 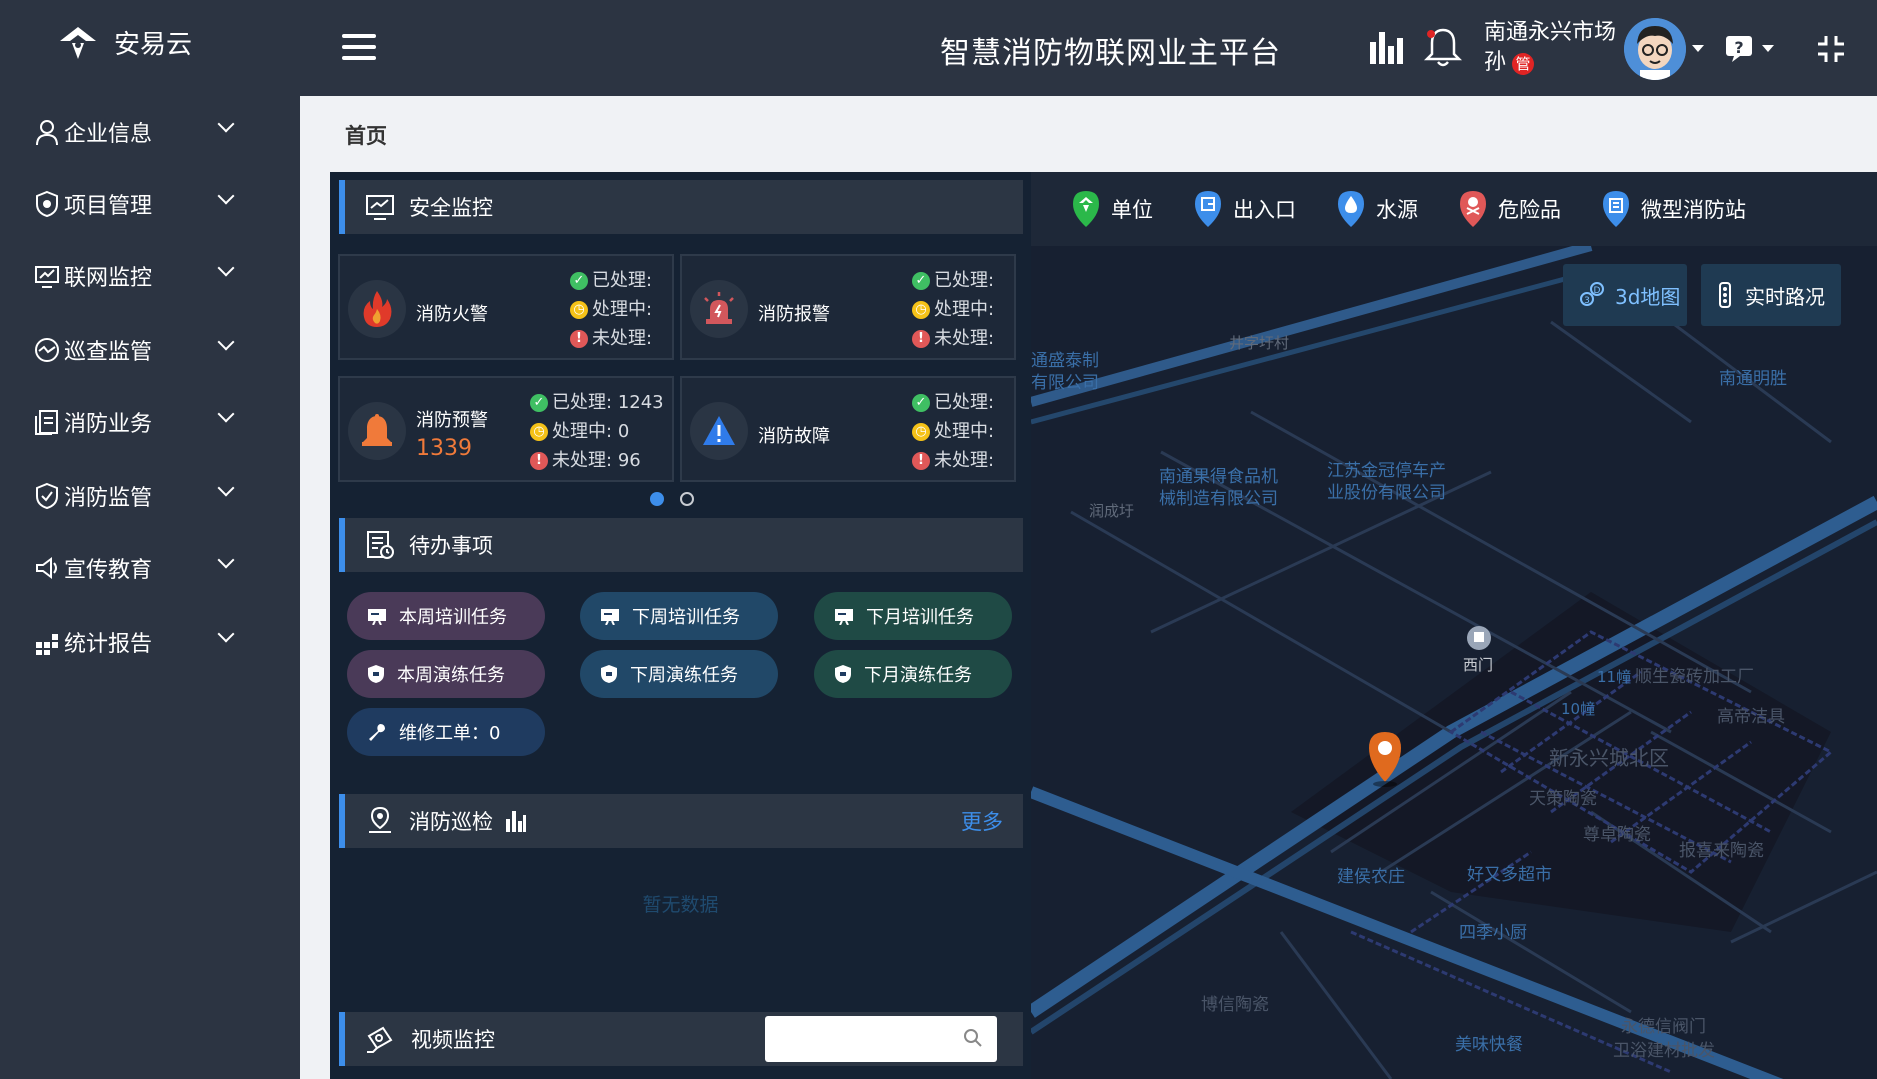 What do you see at coordinates (446, 674) in the screenshot?
I see `this-week-drill-button: 本周演练任务` at bounding box center [446, 674].